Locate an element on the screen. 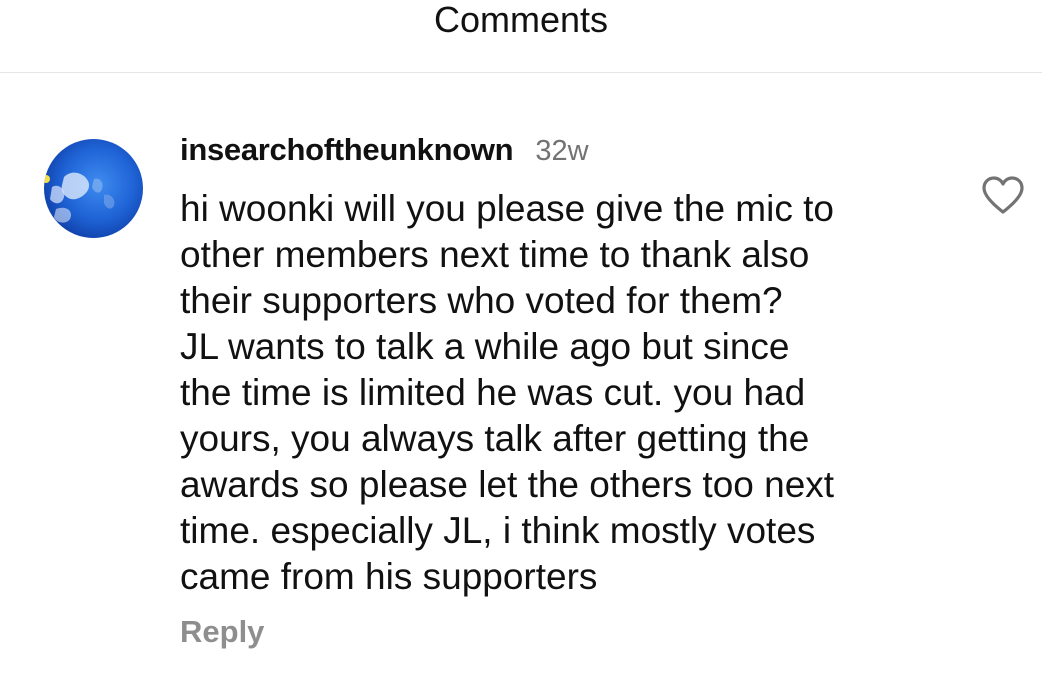  comment-text-line: came from his supporters is located at coordinates (389, 576).